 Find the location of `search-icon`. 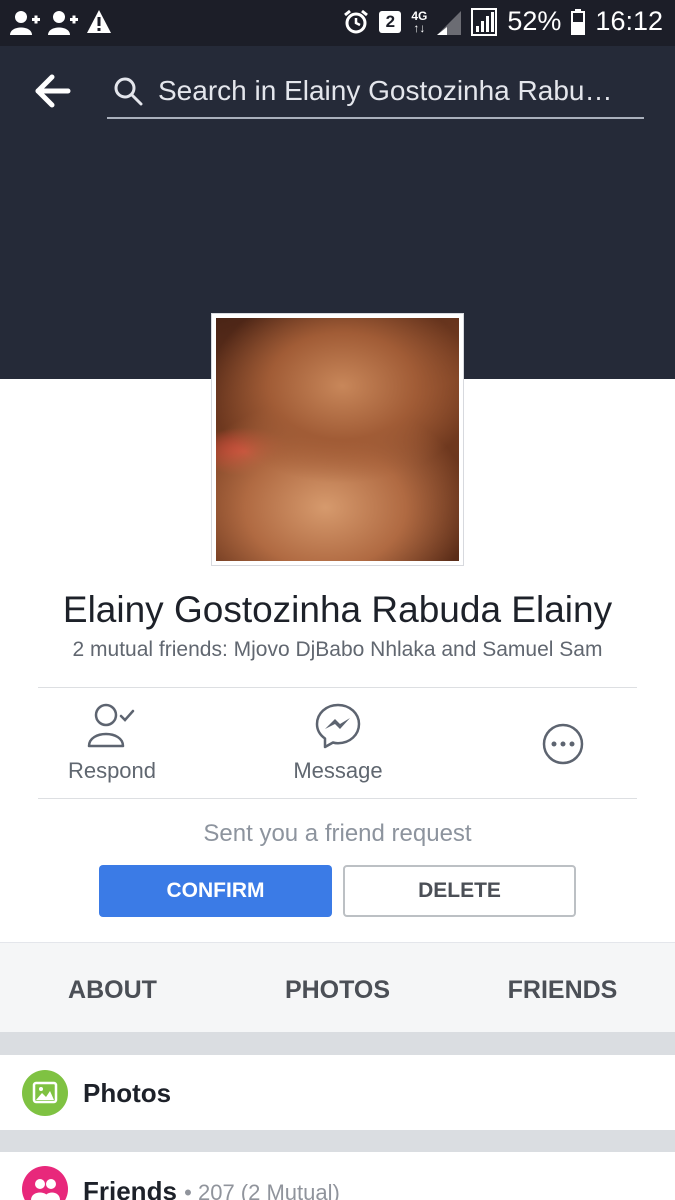

search-icon is located at coordinates (128, 91).